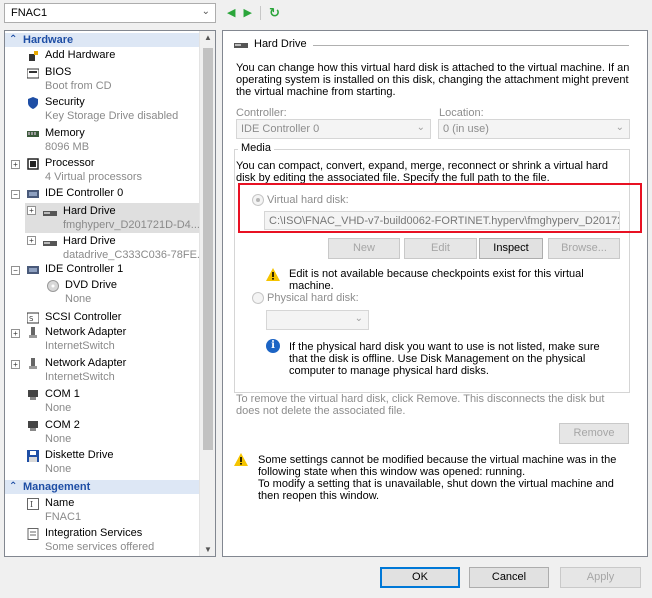 This screenshot has height=598, width=652. I want to click on add-hardware-icon, so click(33, 56).